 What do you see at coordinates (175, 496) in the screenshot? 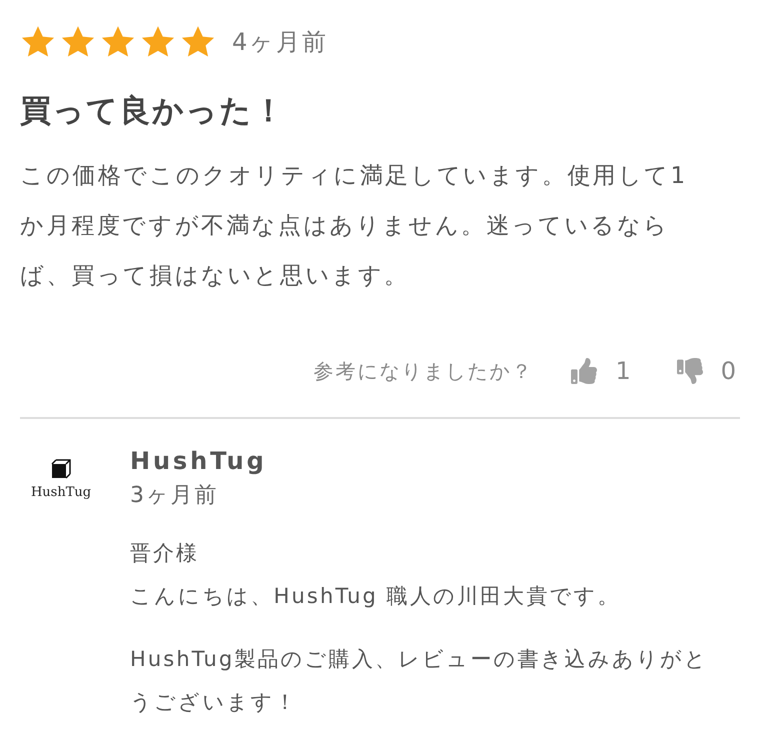
I see `reply-age: 3ヶ月前` at bounding box center [175, 496].